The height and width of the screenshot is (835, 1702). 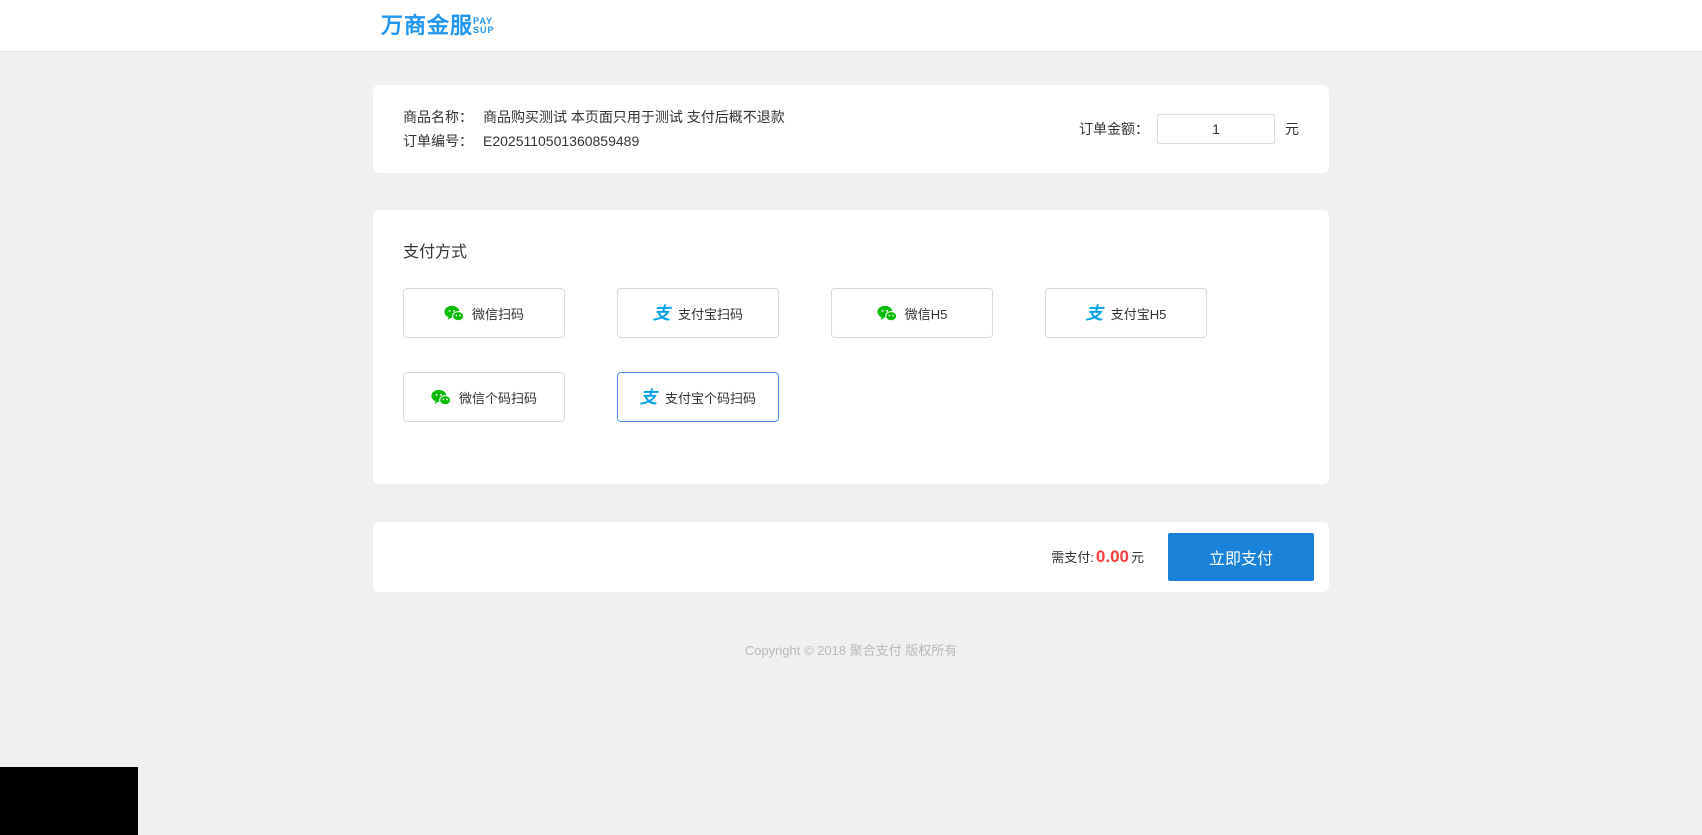 I want to click on payment-method-wechat-personal-qr: 微信个码扫码, so click(x=484, y=397).